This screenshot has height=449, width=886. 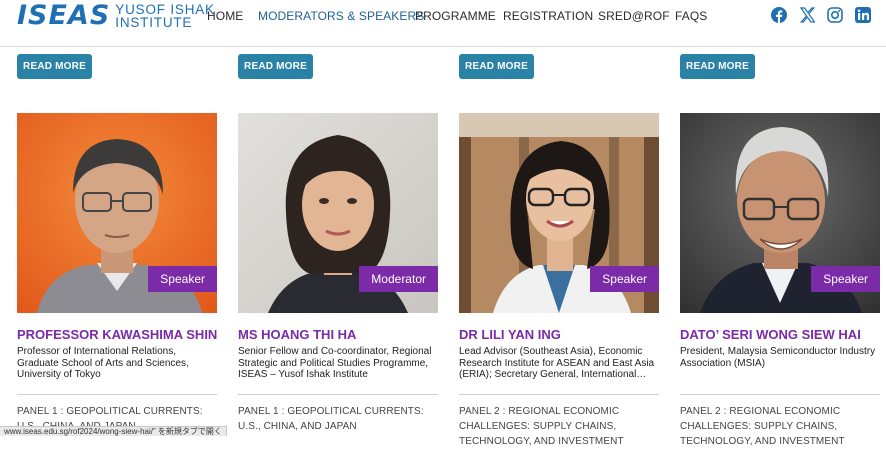 I want to click on nav-faqs: FAQS, so click(x=691, y=16).